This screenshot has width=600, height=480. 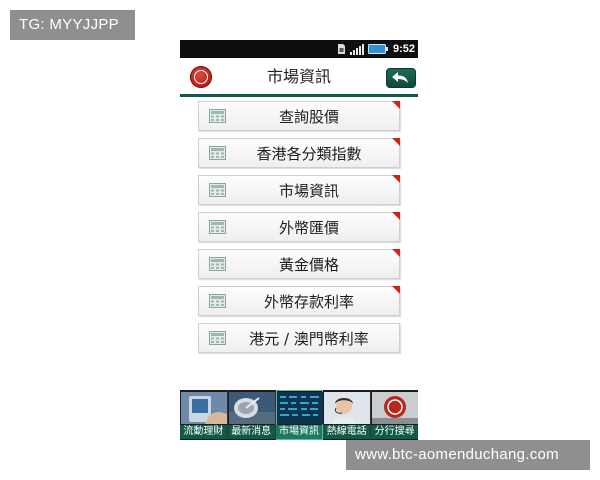 I want to click on status-time: 9:52, so click(x=403, y=49).